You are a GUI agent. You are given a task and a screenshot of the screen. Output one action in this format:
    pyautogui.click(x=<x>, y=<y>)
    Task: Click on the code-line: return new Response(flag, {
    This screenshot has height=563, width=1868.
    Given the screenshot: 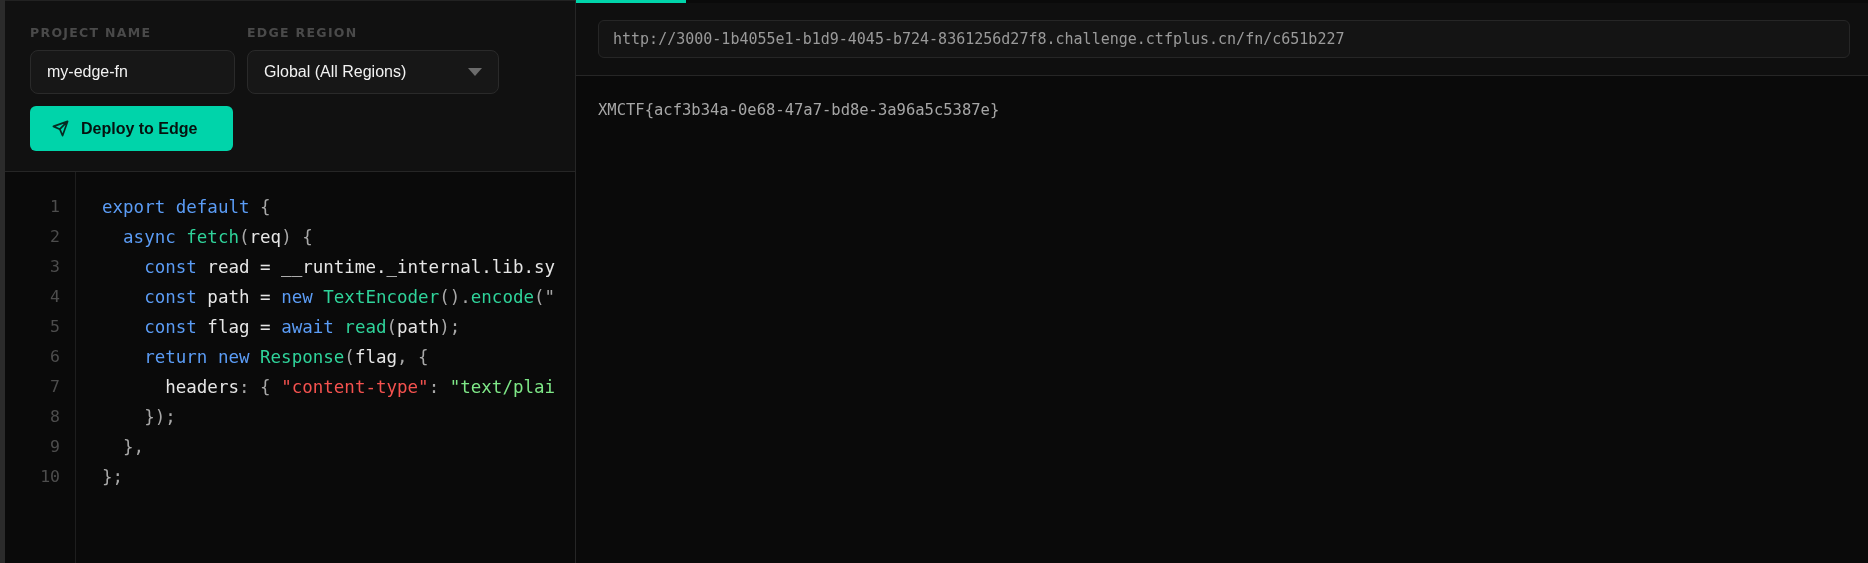 What is the action you would take?
    pyautogui.click(x=286, y=357)
    